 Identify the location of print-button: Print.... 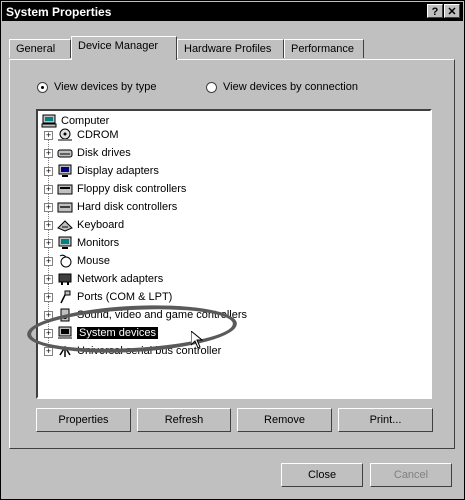
(385, 420).